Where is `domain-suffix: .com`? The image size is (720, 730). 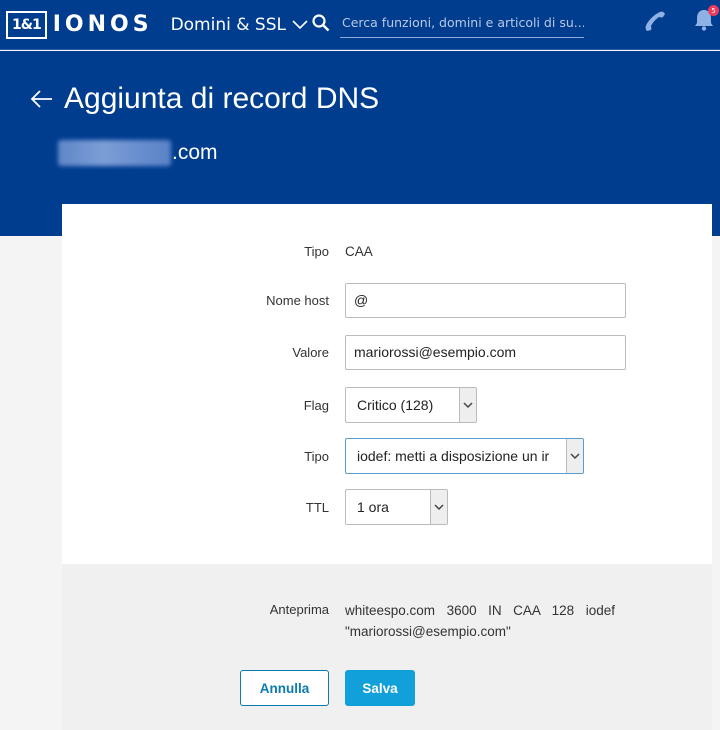
domain-suffix: .com is located at coordinates (195, 152).